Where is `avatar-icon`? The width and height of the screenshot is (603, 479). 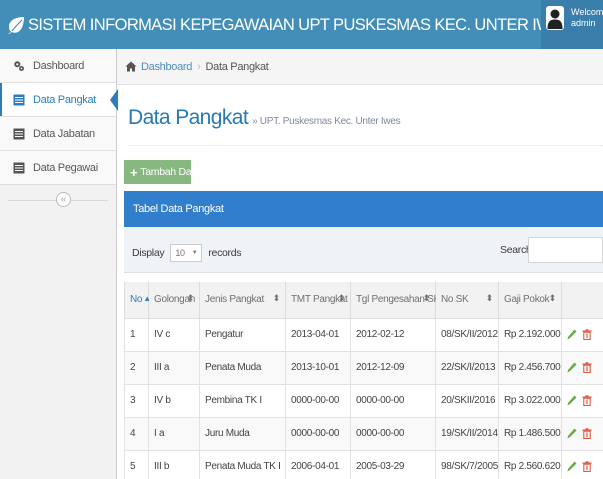
avatar-icon is located at coordinates (555, 18).